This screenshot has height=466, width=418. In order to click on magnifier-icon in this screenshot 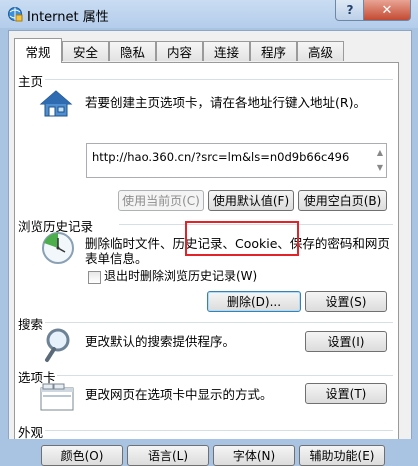, I will do `click(57, 345)`.